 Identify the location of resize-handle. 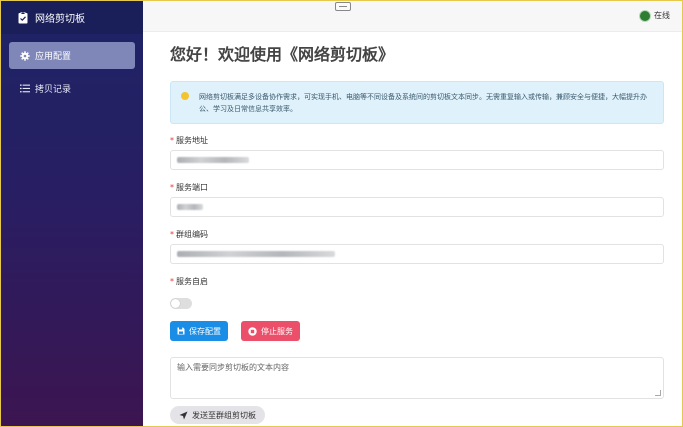
(658, 393).